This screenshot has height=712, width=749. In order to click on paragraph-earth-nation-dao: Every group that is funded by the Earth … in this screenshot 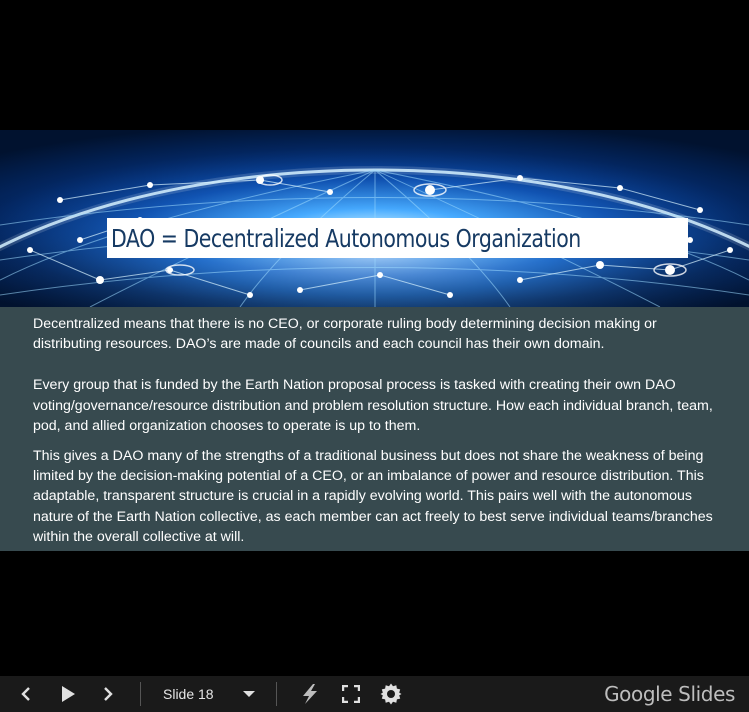, I will do `click(373, 405)`.